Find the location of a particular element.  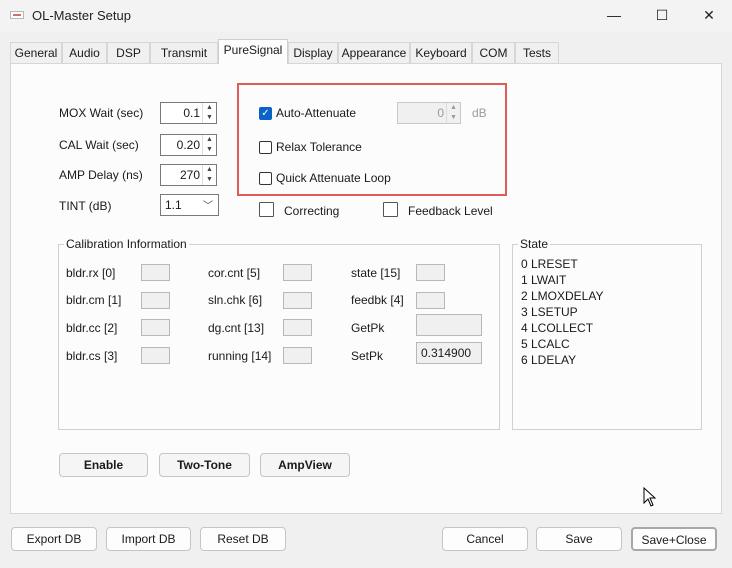

tab-dsp: DSP is located at coordinates (128, 52).